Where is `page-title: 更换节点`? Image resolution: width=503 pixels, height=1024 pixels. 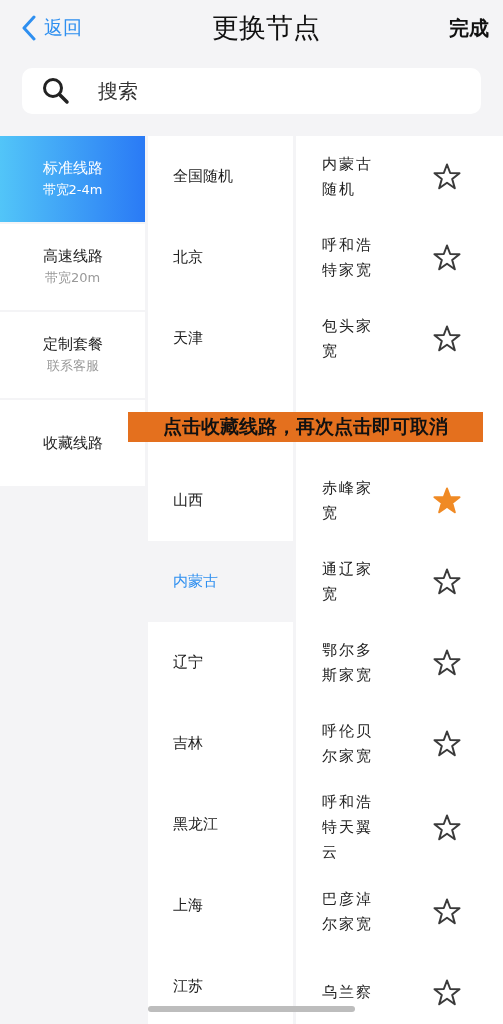
page-title: 更换节点 is located at coordinates (265, 28).